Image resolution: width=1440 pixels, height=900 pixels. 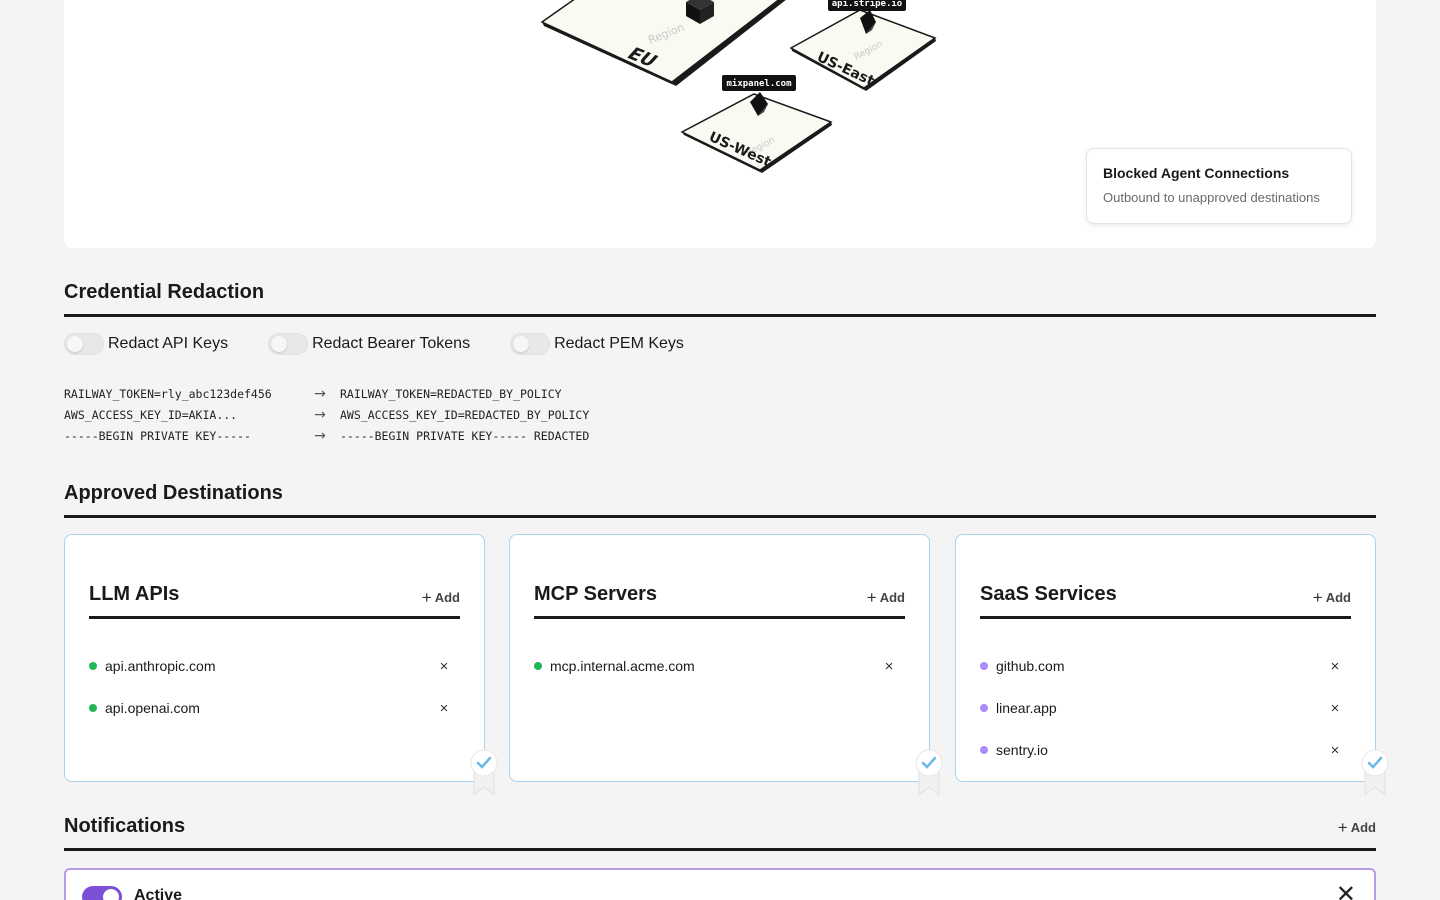 I want to click on redact-pem-keys-label: Redact PEM Keys, so click(x=619, y=343).